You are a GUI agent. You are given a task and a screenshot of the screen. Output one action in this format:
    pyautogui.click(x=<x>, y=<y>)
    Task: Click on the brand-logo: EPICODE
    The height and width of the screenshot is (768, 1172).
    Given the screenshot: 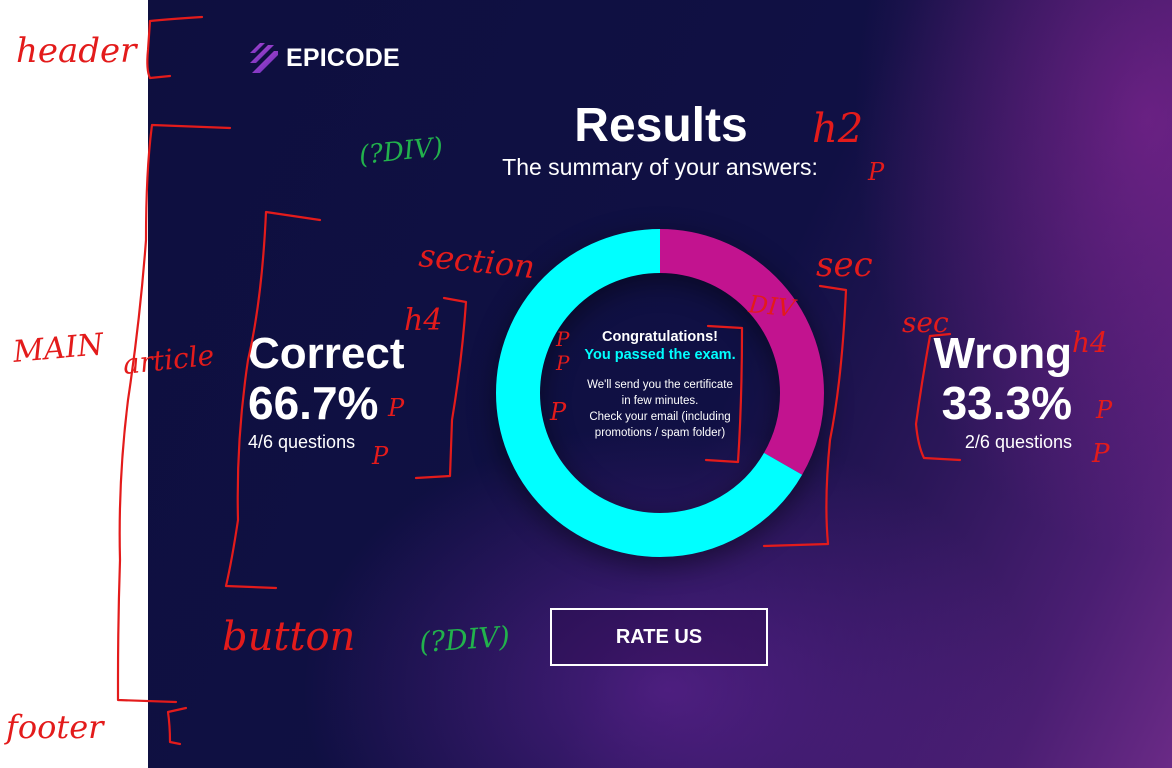 What is the action you would take?
    pyautogui.click(x=324, y=58)
    